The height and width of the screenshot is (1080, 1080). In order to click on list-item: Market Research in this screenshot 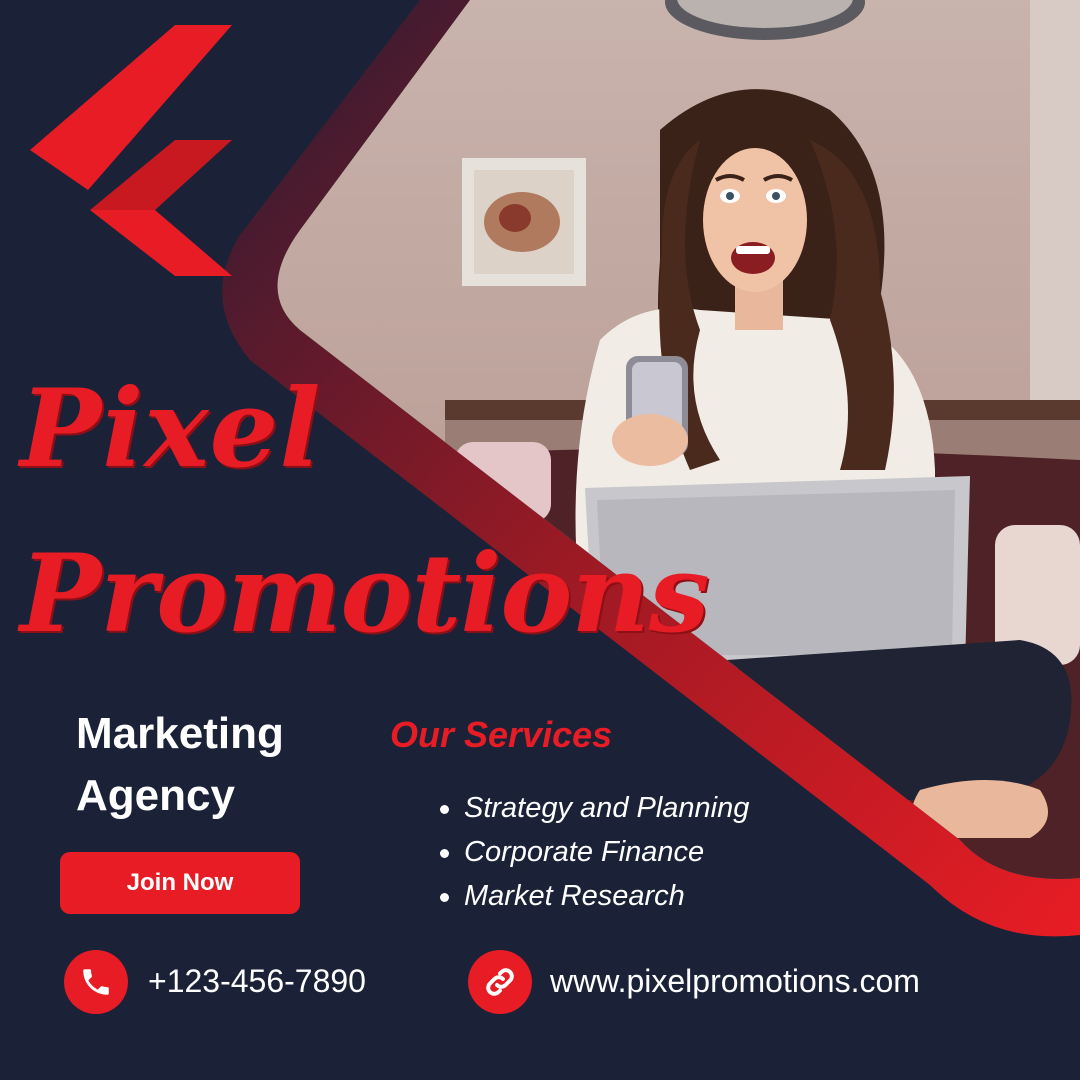, I will do `click(593, 900)`.